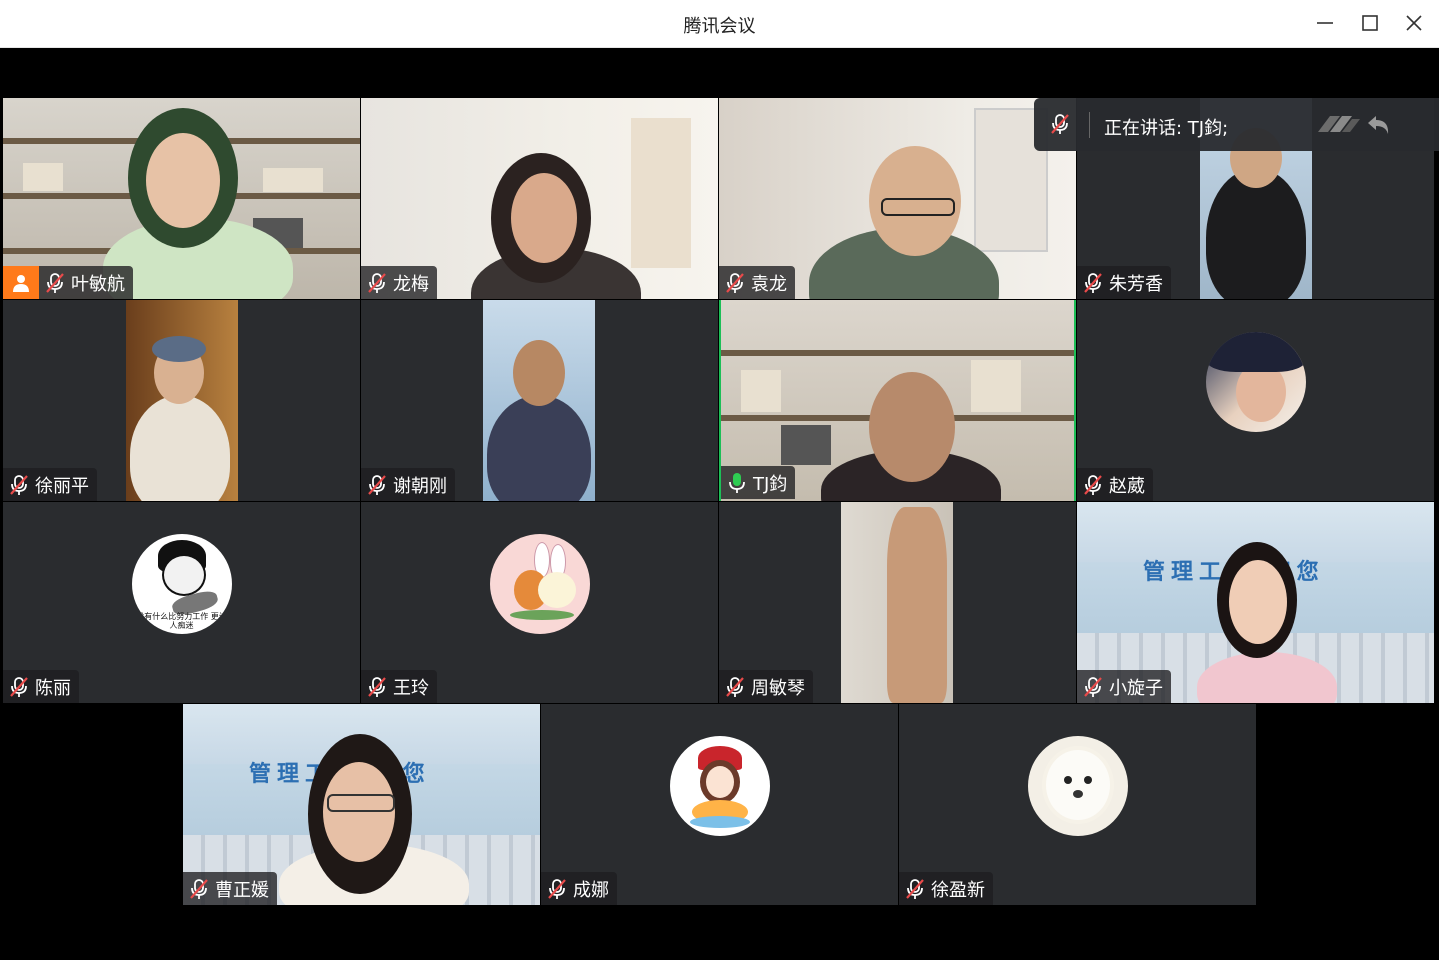  I want to click on participant-tile: 谢朝刚, so click(539, 400).